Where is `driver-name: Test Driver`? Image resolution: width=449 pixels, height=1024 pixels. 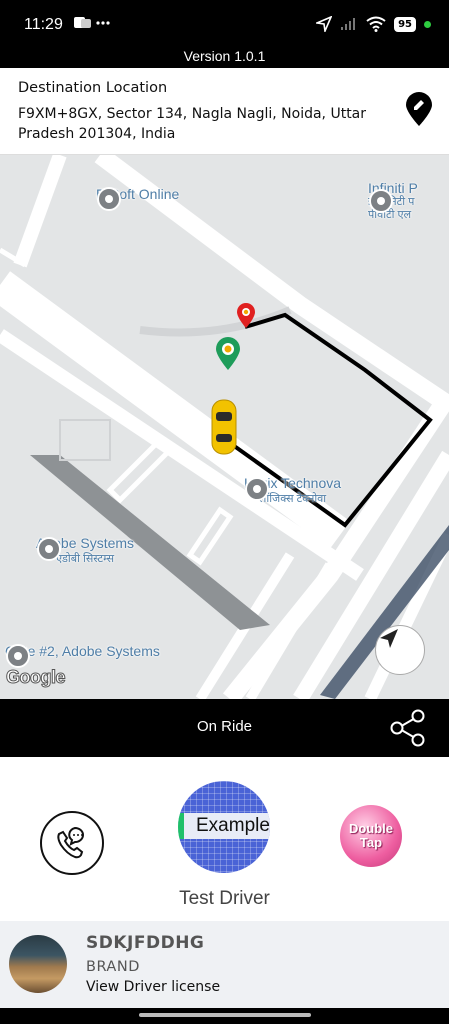
driver-name: Test Driver is located at coordinates (224, 898).